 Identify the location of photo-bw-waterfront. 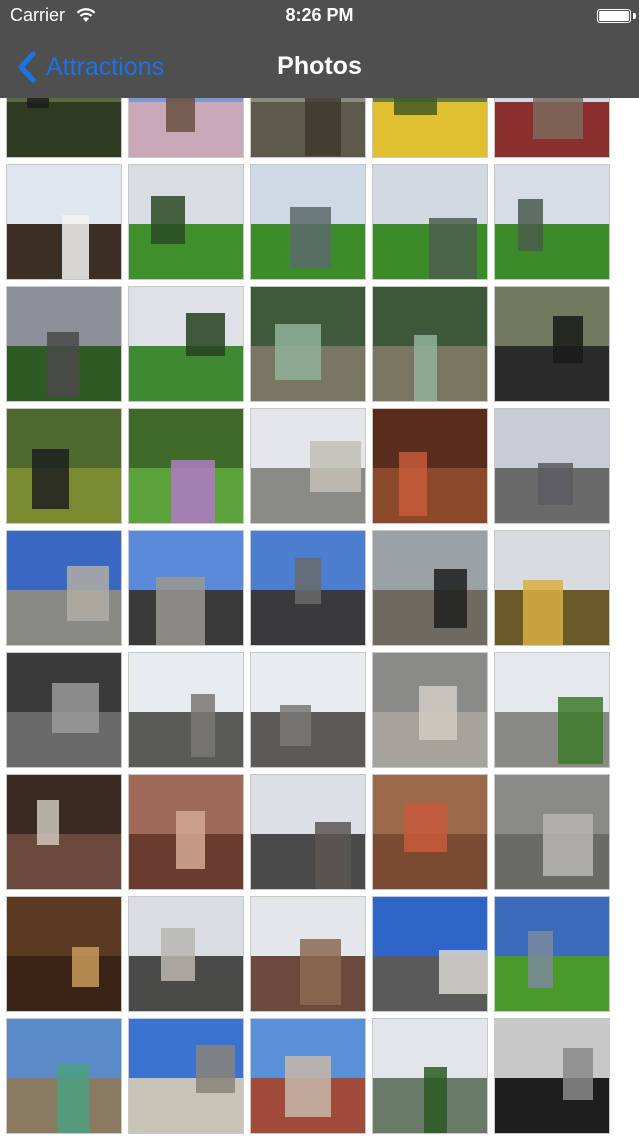
(552, 1076).